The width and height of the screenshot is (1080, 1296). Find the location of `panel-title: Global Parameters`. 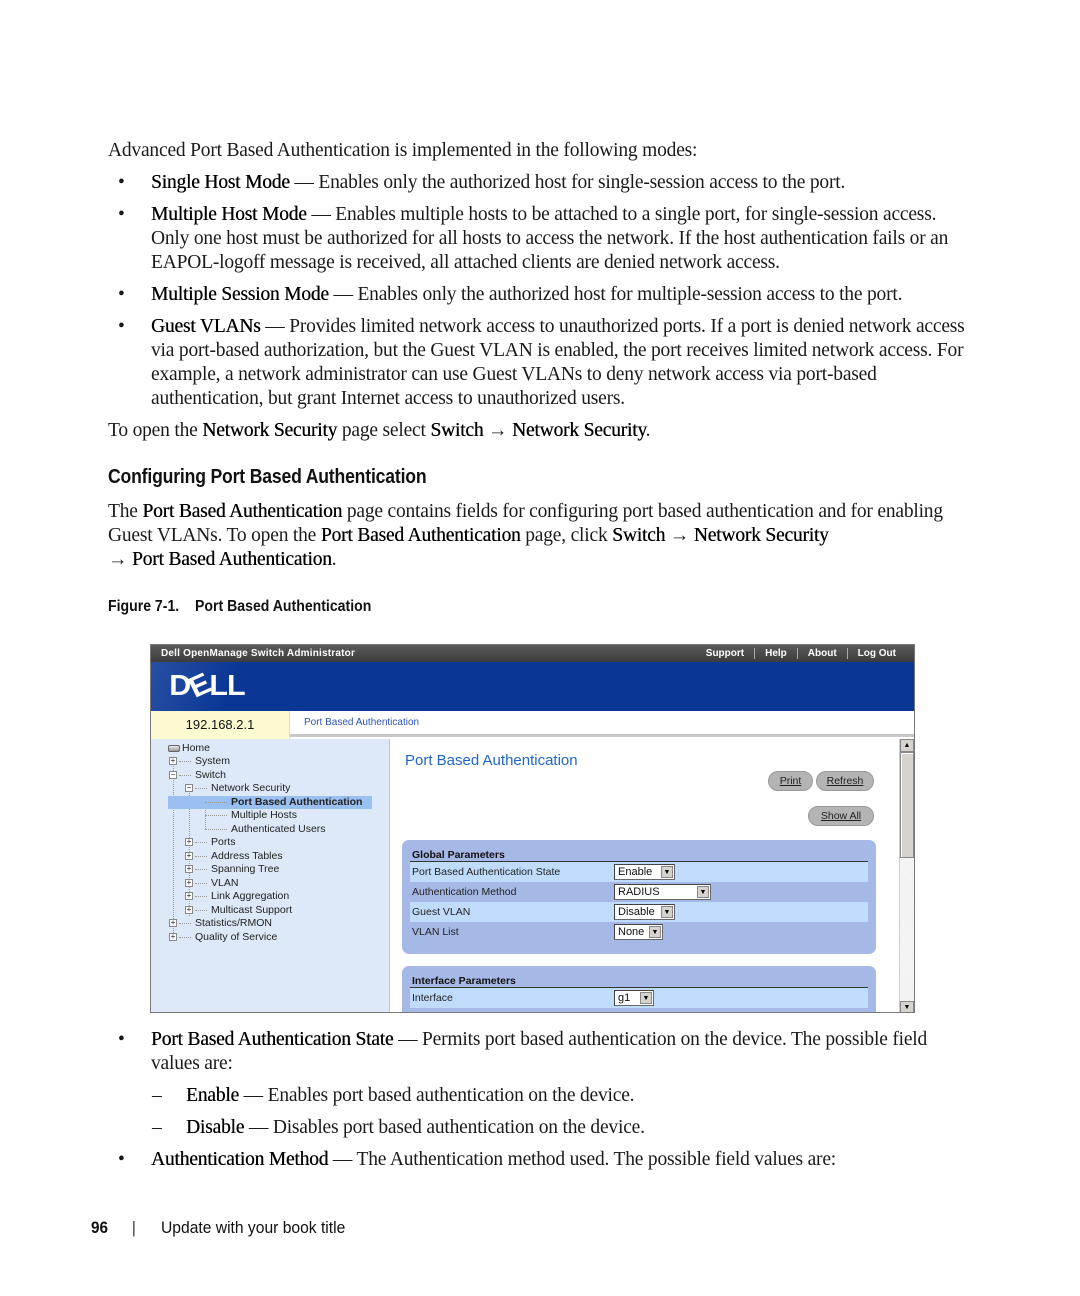

panel-title: Global Parameters is located at coordinates (639, 855).